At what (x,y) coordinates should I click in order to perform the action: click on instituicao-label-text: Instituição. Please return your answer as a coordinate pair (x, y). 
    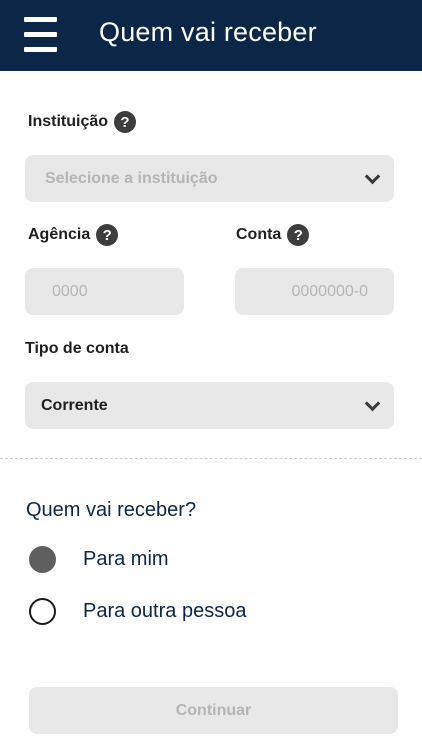
    Looking at the image, I should click on (68, 121).